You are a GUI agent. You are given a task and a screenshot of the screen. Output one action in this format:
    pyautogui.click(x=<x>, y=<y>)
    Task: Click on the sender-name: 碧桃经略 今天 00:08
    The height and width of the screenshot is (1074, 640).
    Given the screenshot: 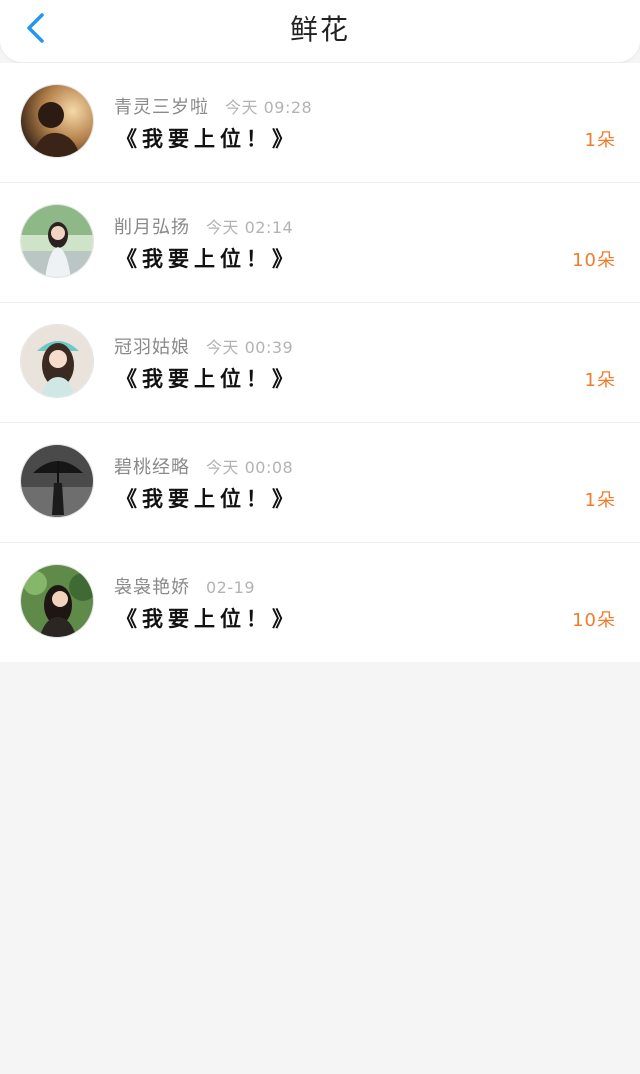 What is the action you would take?
    pyautogui.click(x=204, y=467)
    